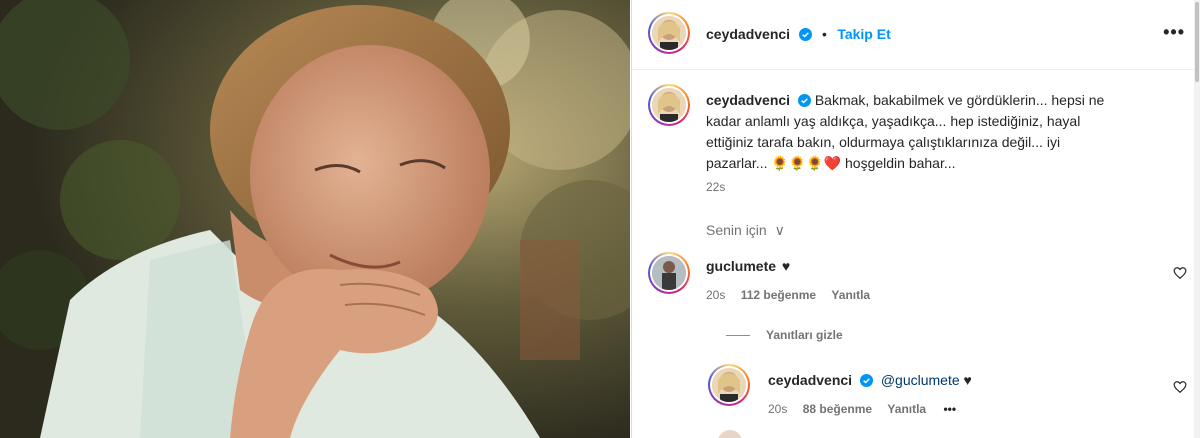 The image size is (1200, 438). What do you see at coordinates (748, 34) in the screenshot?
I see `header-username: ceydadvenci` at bounding box center [748, 34].